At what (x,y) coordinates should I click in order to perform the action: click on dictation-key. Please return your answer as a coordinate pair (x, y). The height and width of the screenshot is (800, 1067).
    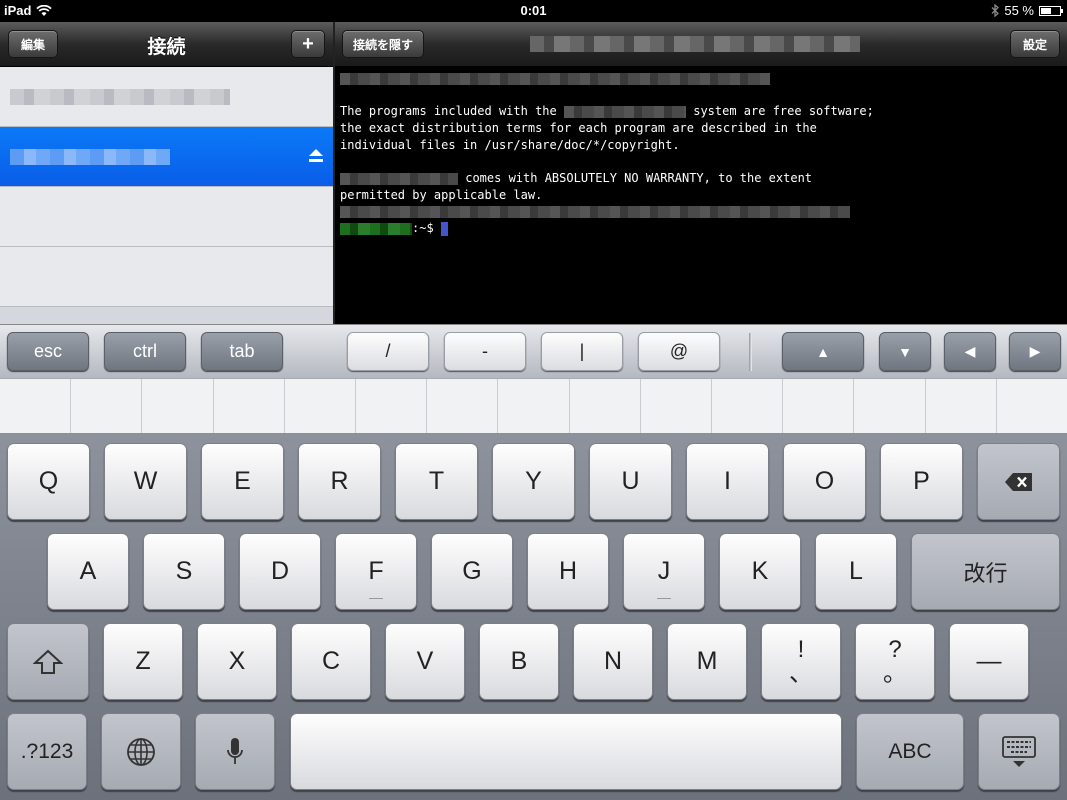
    Looking at the image, I should click on (235, 751).